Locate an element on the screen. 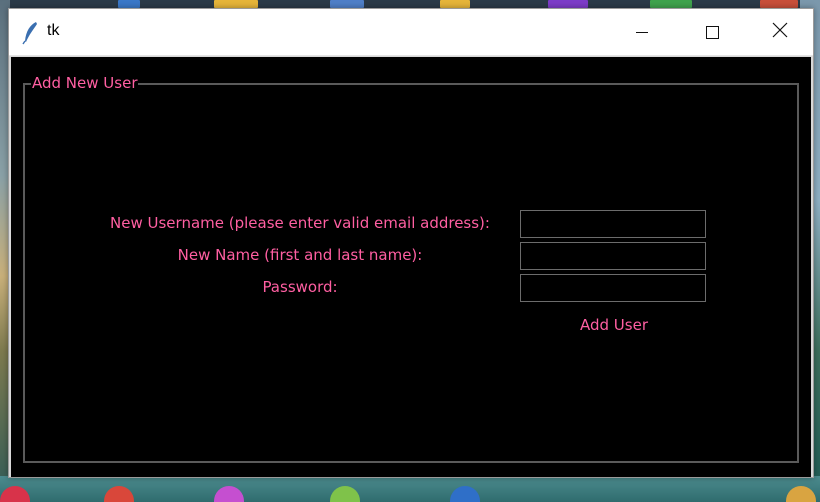  password-label: Password: is located at coordinates (300, 287).